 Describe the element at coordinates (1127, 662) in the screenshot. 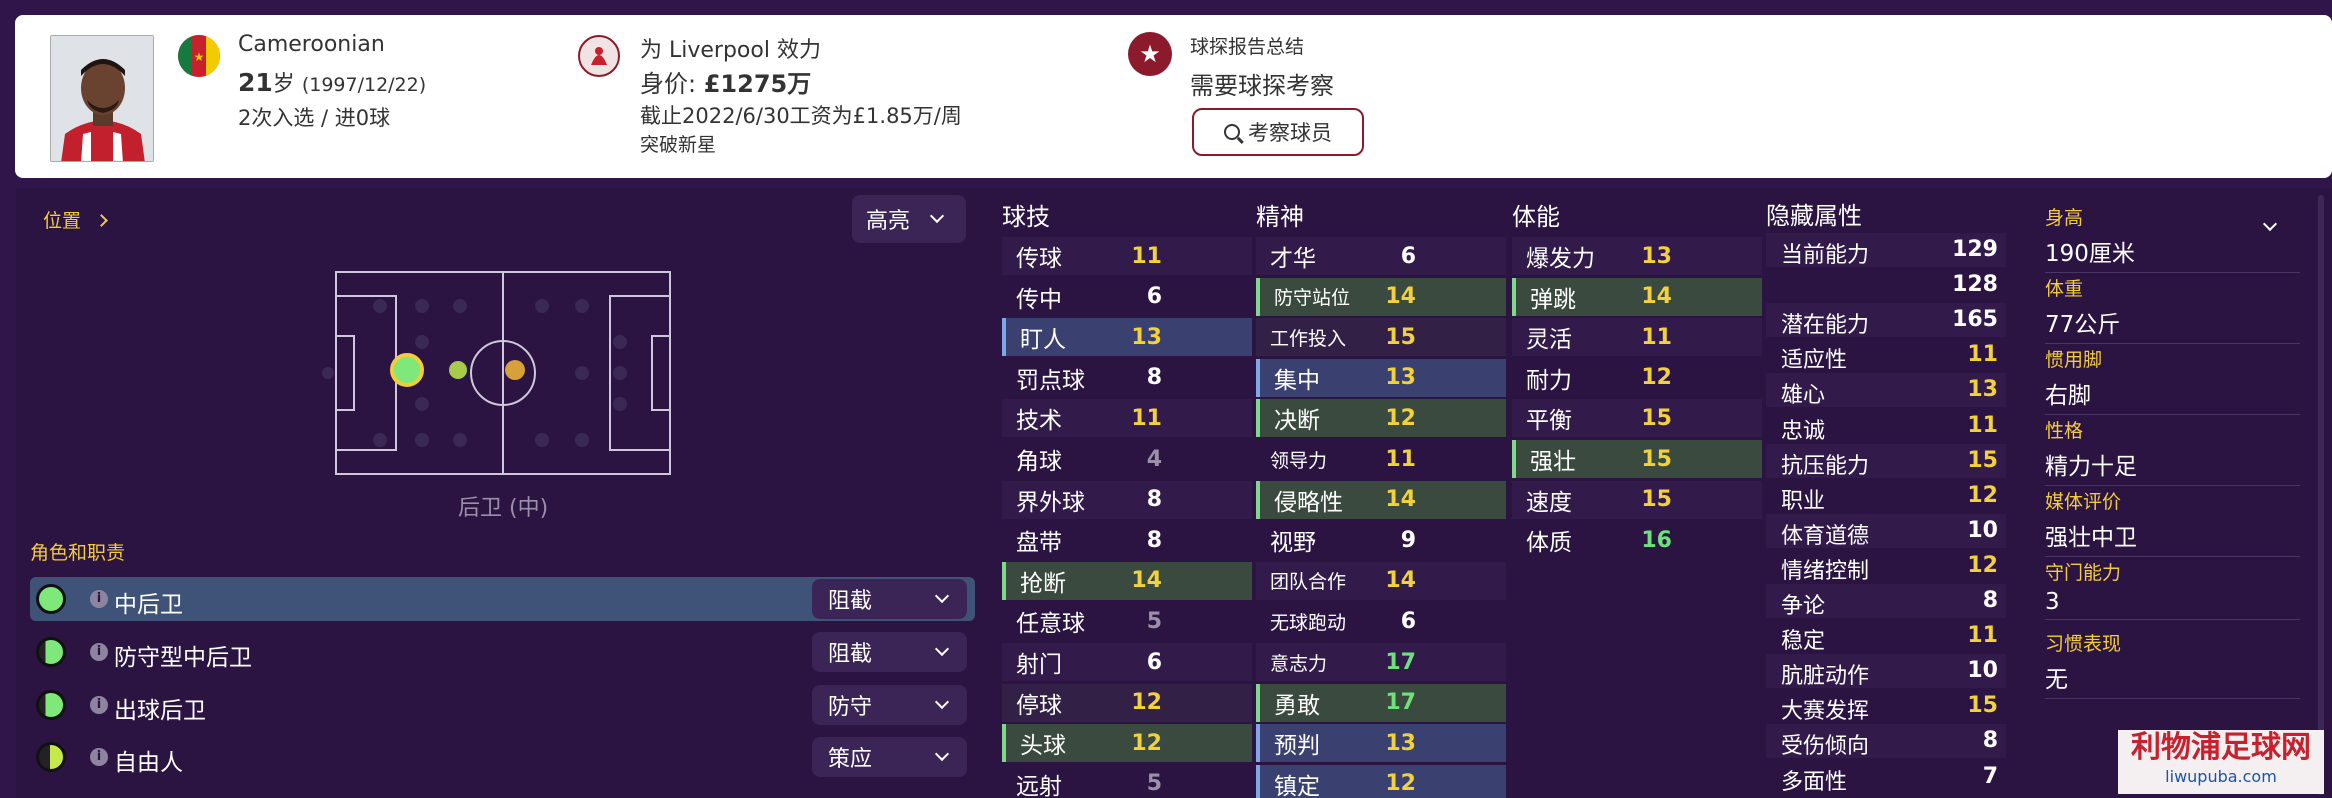

I see `attribute-row: 射门 6` at that location.